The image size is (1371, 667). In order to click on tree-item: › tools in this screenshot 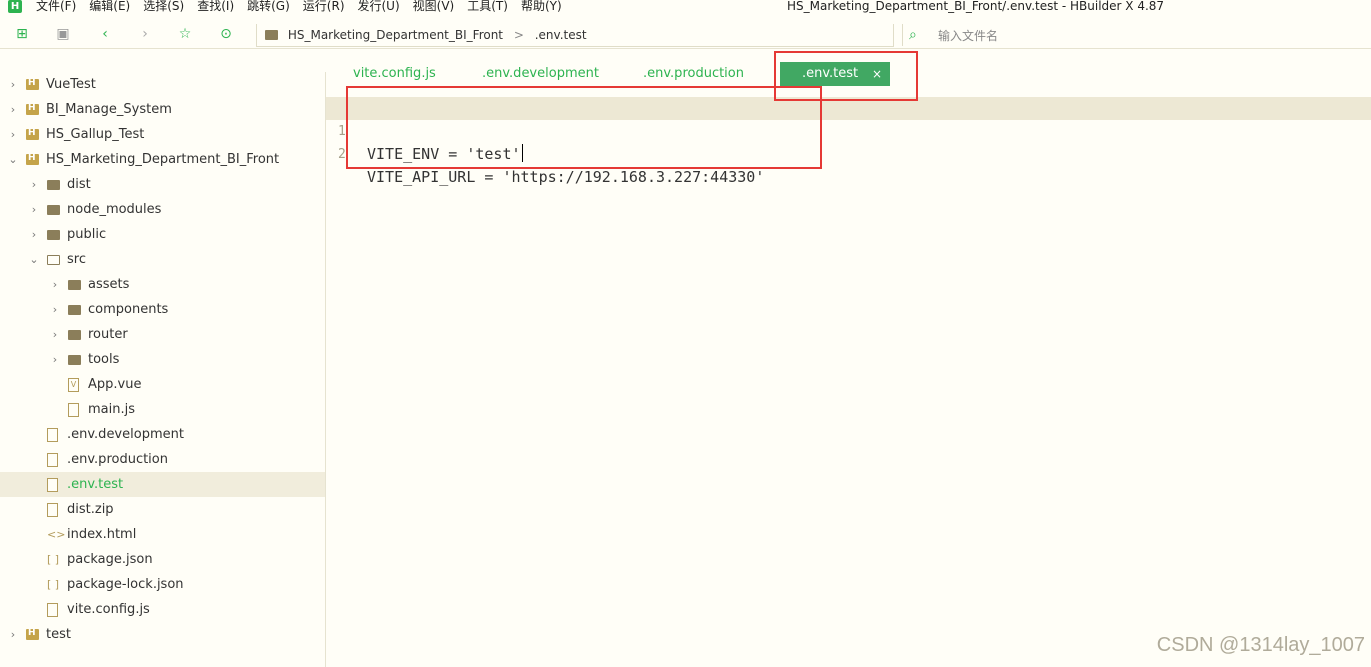, I will do `click(162, 359)`.